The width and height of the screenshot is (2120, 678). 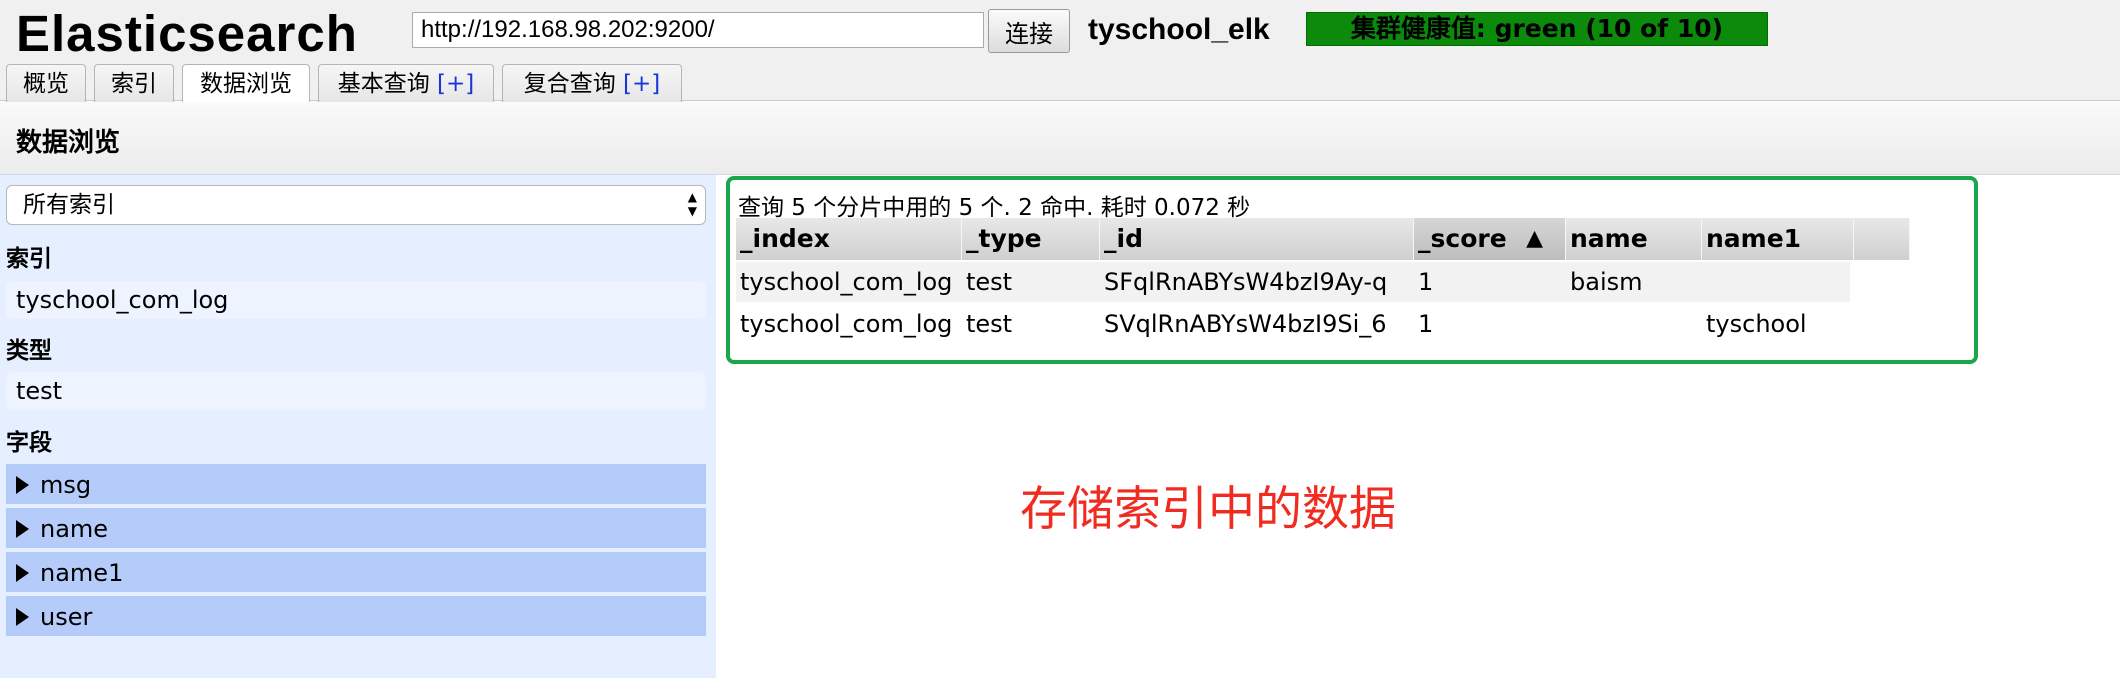 What do you see at coordinates (1634, 324) in the screenshot?
I see `cell-name` at bounding box center [1634, 324].